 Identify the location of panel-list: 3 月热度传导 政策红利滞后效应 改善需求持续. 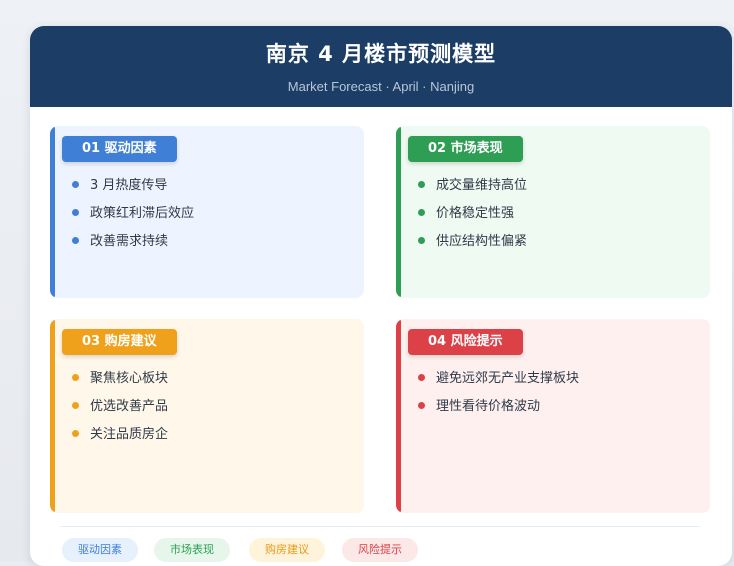
(133, 218).